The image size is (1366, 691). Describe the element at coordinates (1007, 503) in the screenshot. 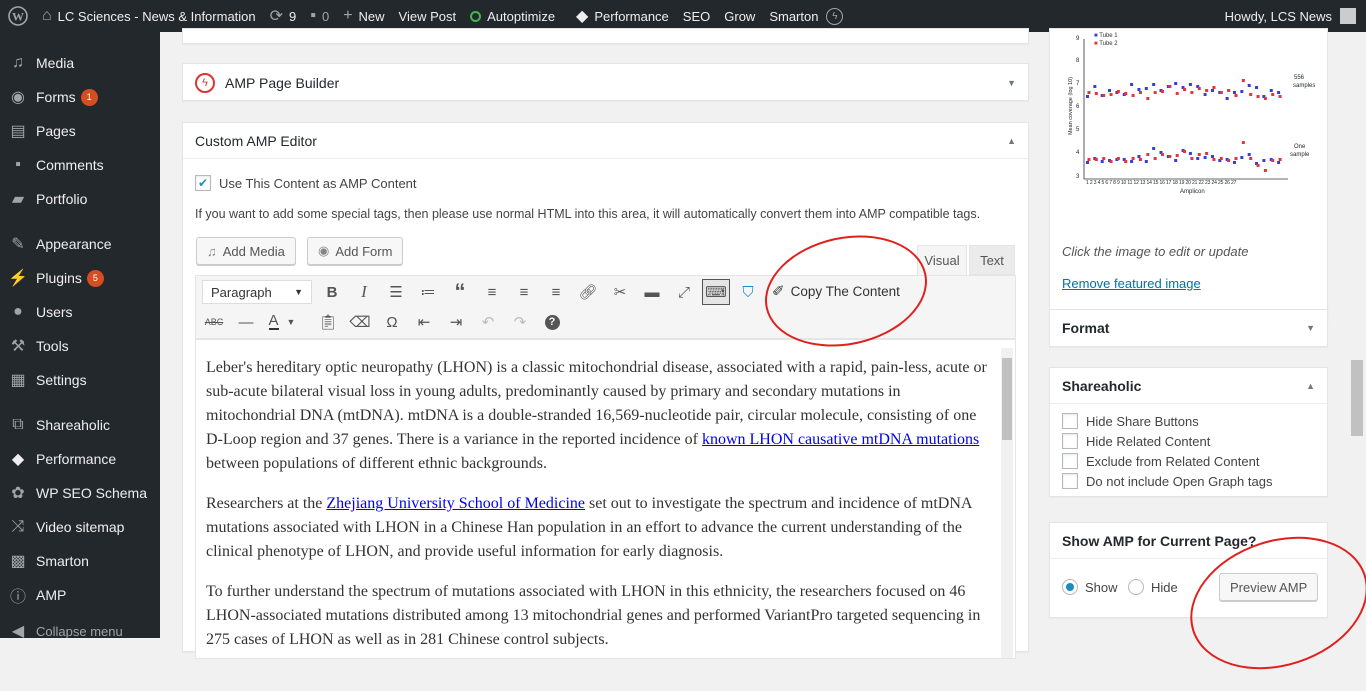

I see `editor-scrollbar` at that location.